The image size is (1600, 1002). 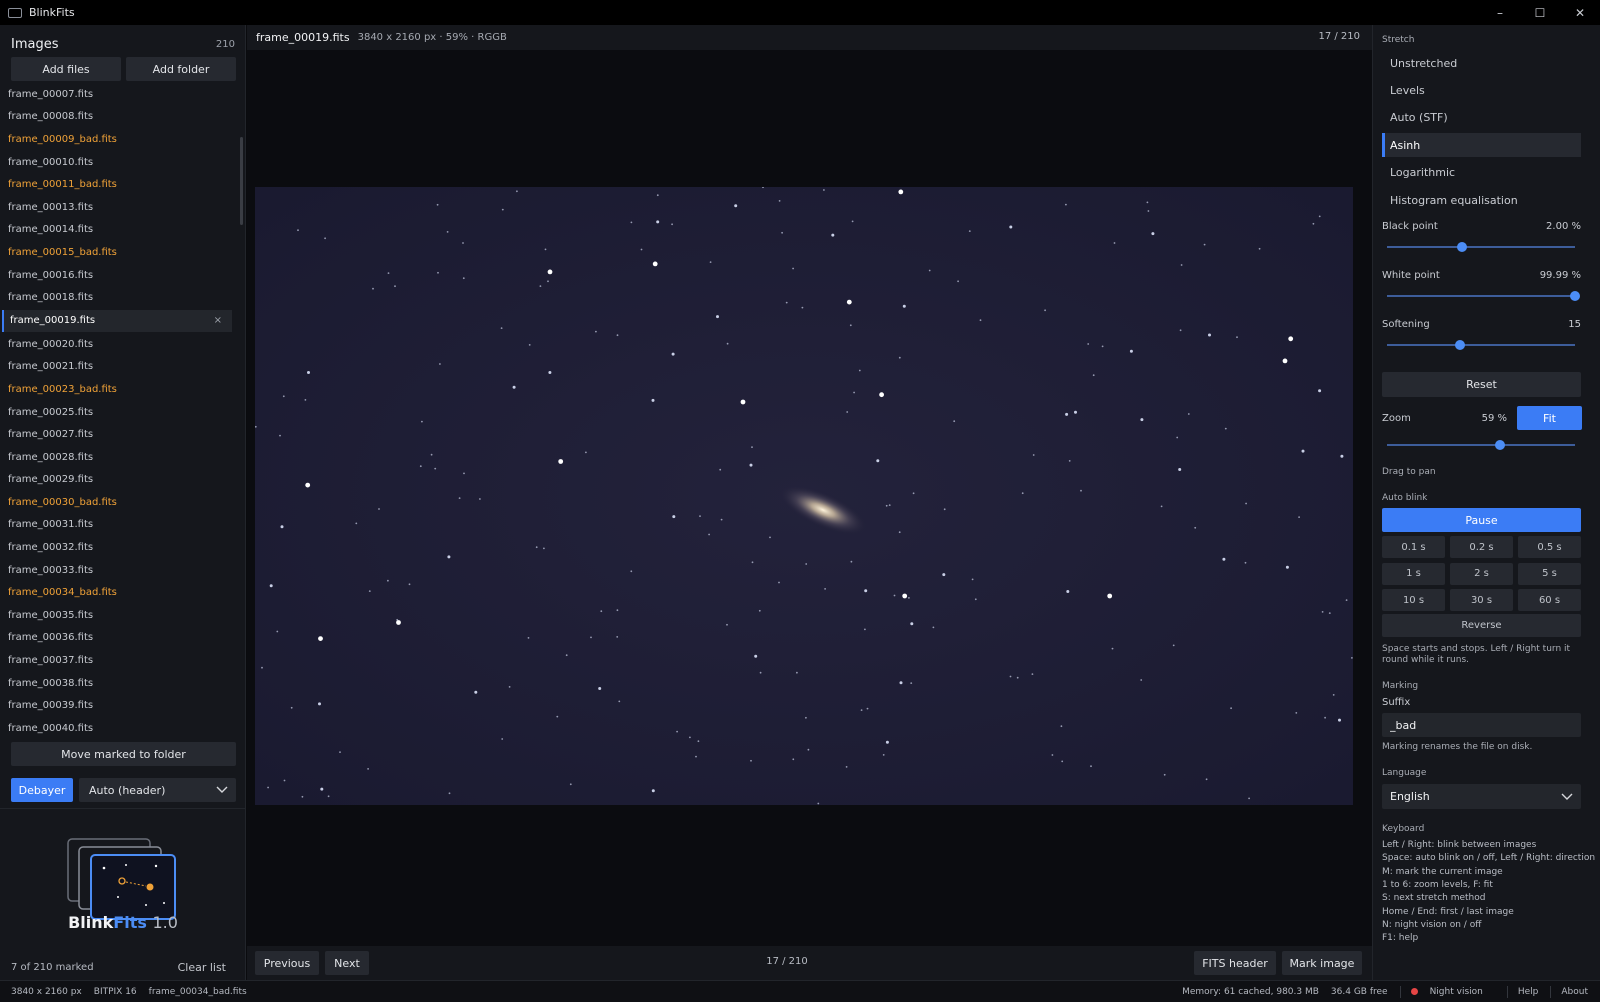 What do you see at coordinates (120, 207) in the screenshot?
I see `file-list-item: frame_00013.fits` at bounding box center [120, 207].